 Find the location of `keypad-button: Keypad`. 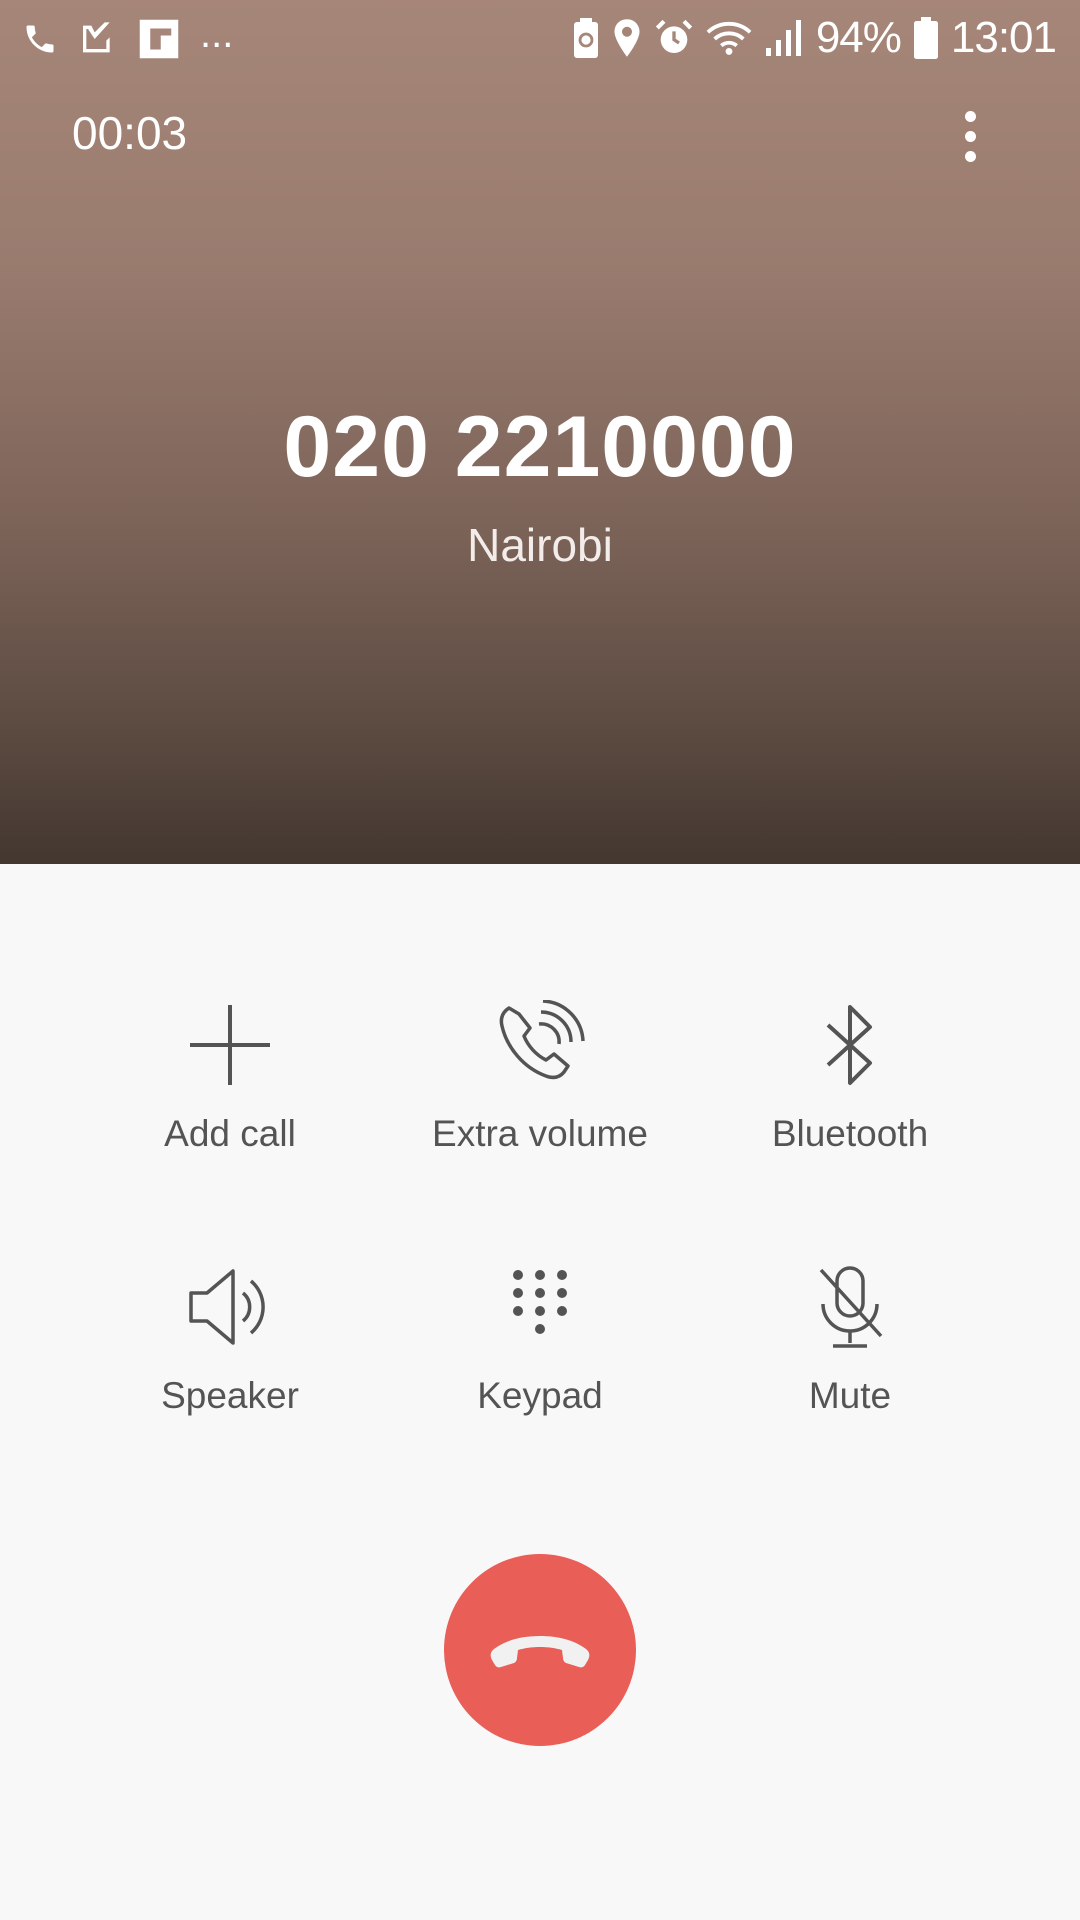

keypad-button: Keypad is located at coordinates (540, 1357).